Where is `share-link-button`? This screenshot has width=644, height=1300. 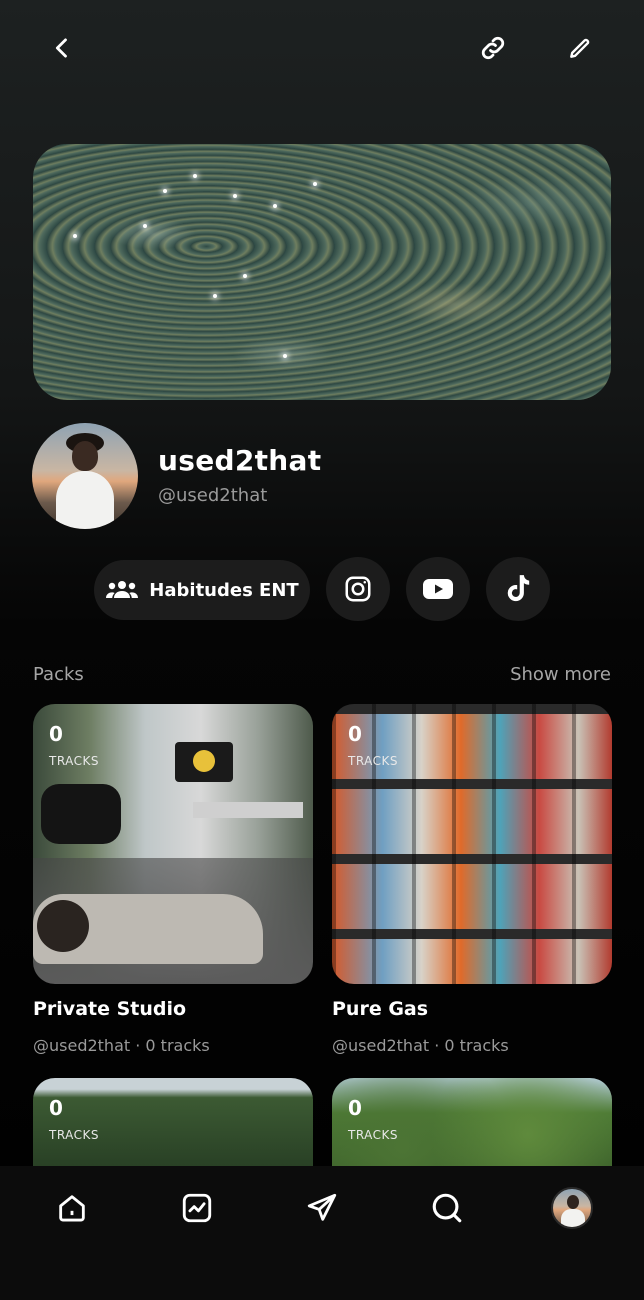 share-link-button is located at coordinates (493, 48).